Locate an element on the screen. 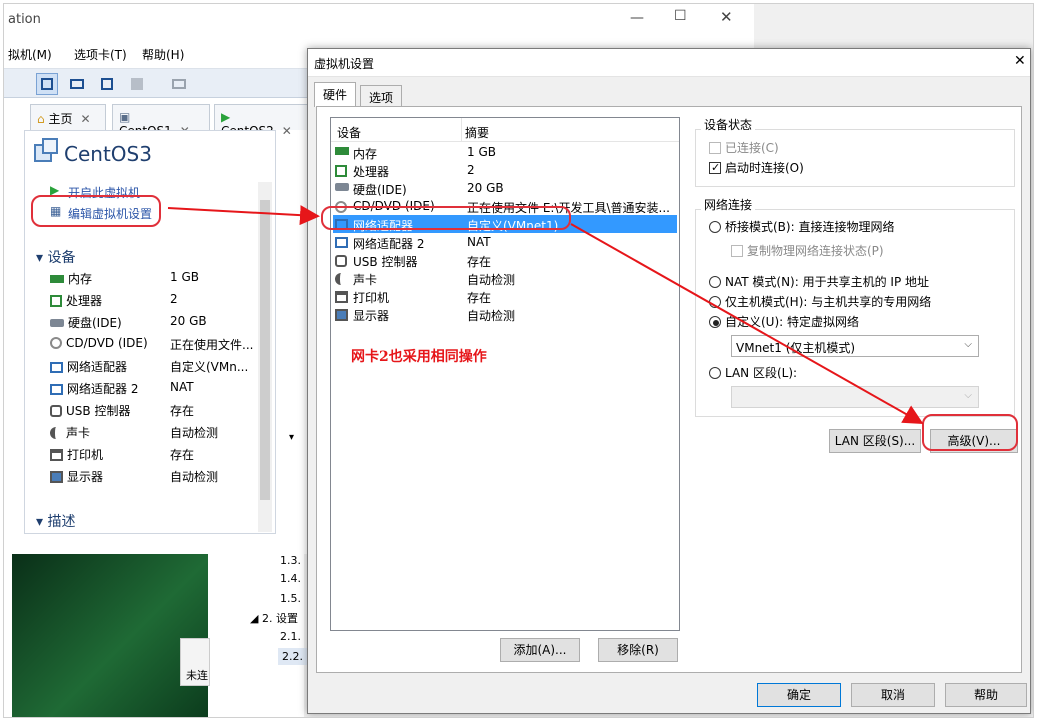 The image size is (1037, 721). arrow-to-advanced is located at coordinates (747, 323).